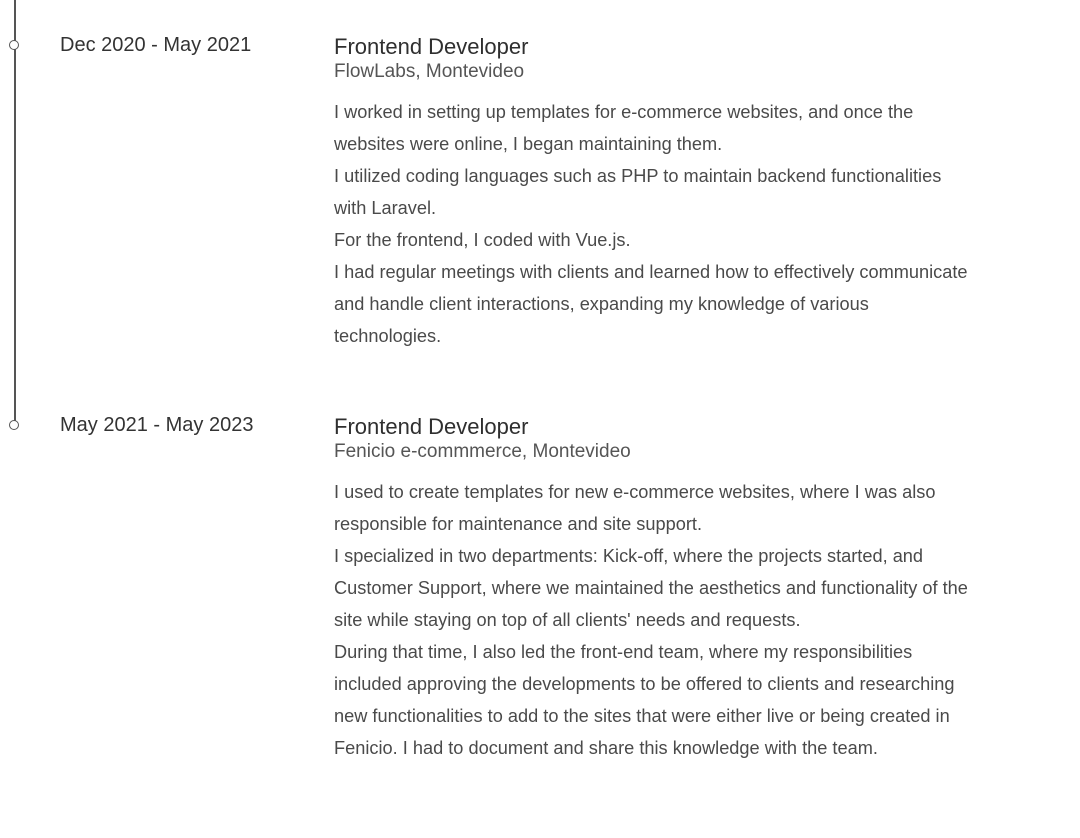  What do you see at coordinates (157, 425) in the screenshot?
I see `entry-date: May 2021 - May 2023` at bounding box center [157, 425].